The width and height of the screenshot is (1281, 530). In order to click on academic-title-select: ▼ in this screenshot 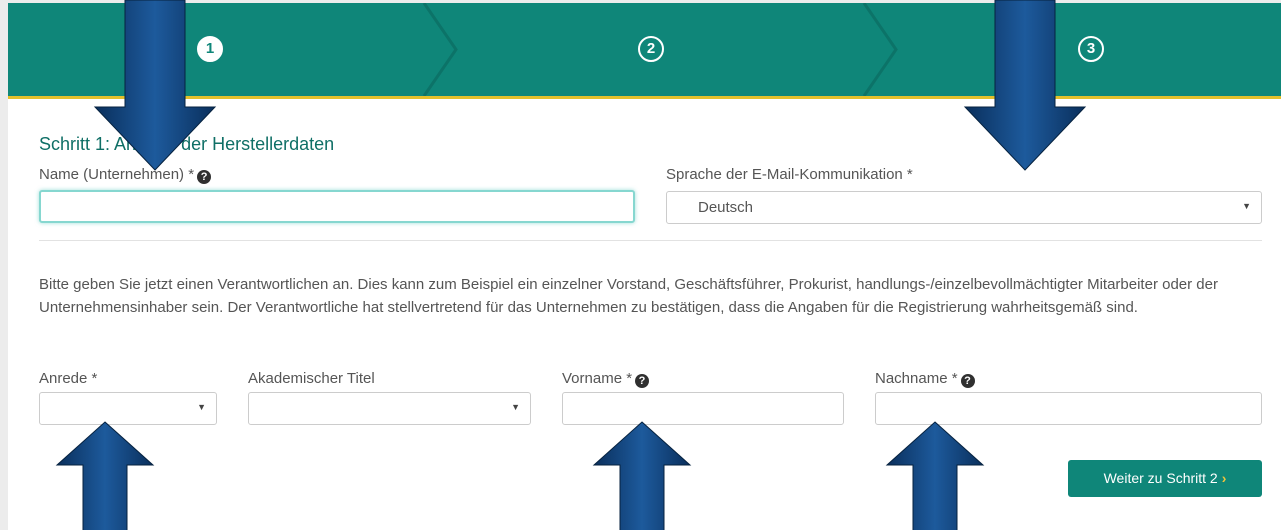, I will do `click(389, 408)`.